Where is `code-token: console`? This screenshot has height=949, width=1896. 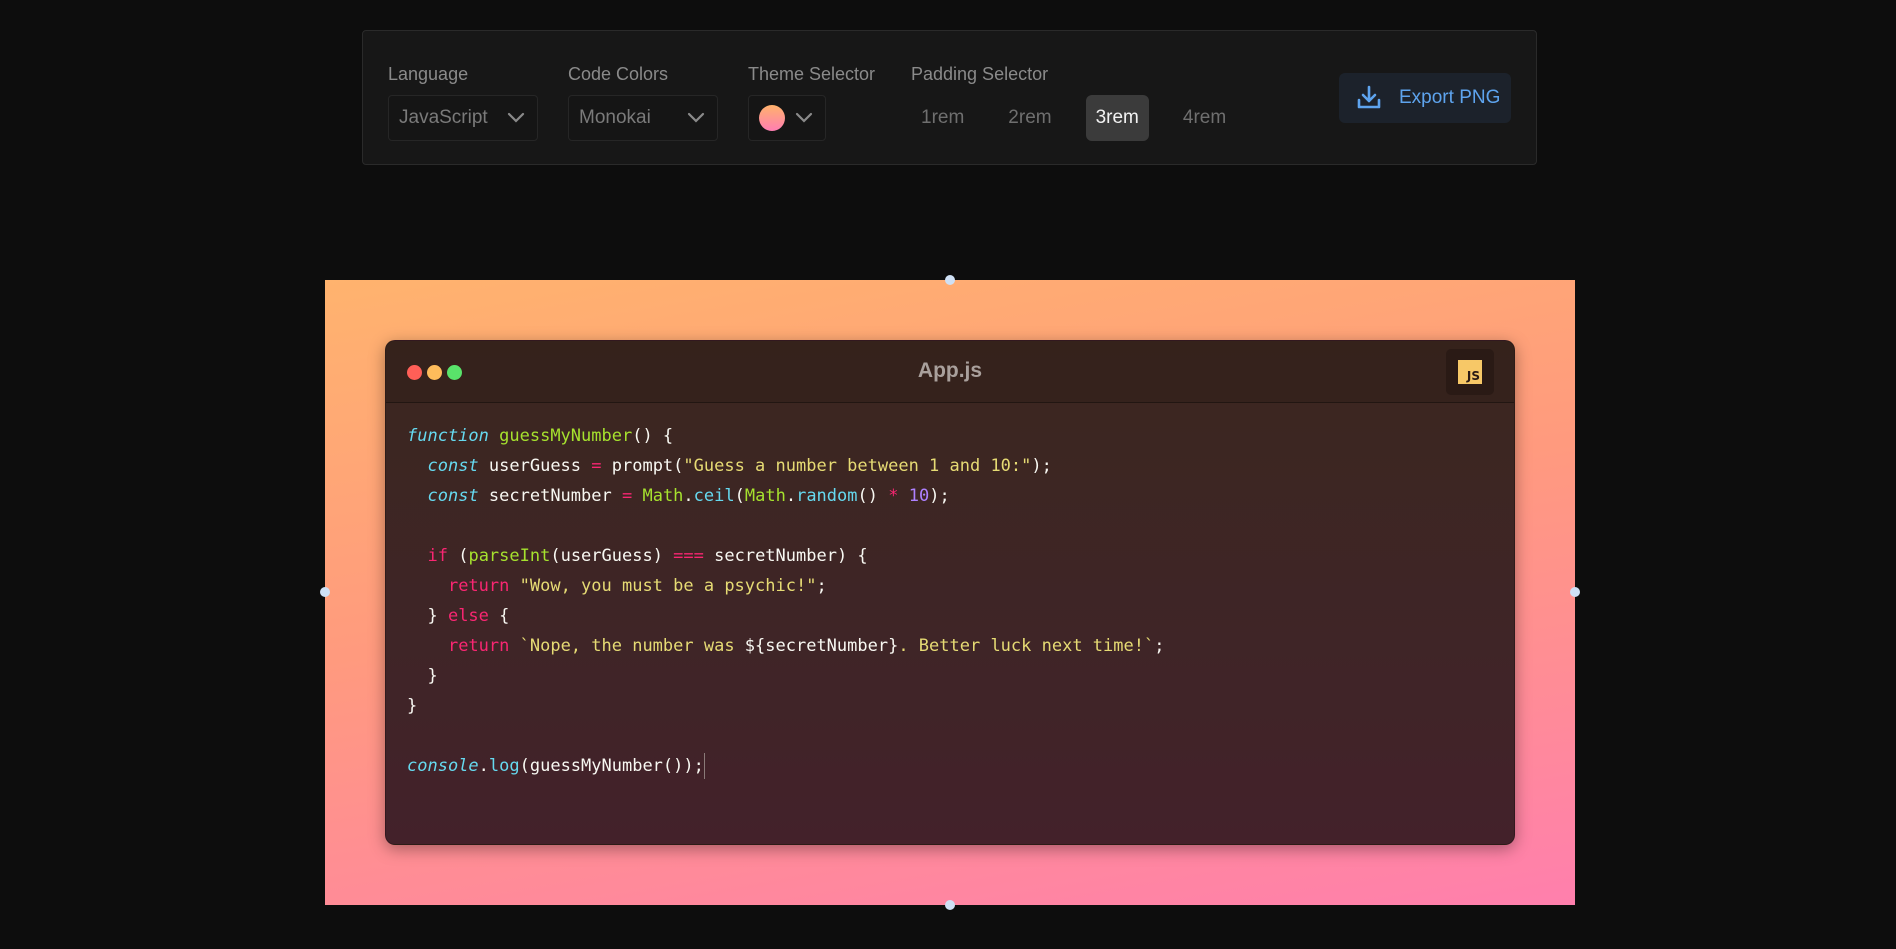
code-token: console is located at coordinates (443, 766).